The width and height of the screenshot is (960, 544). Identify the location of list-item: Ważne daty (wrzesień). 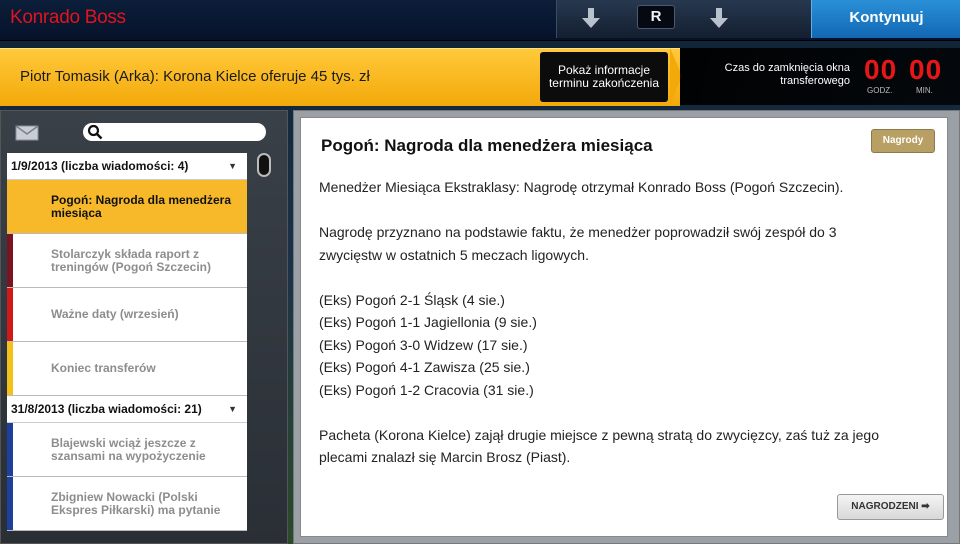
(127, 315).